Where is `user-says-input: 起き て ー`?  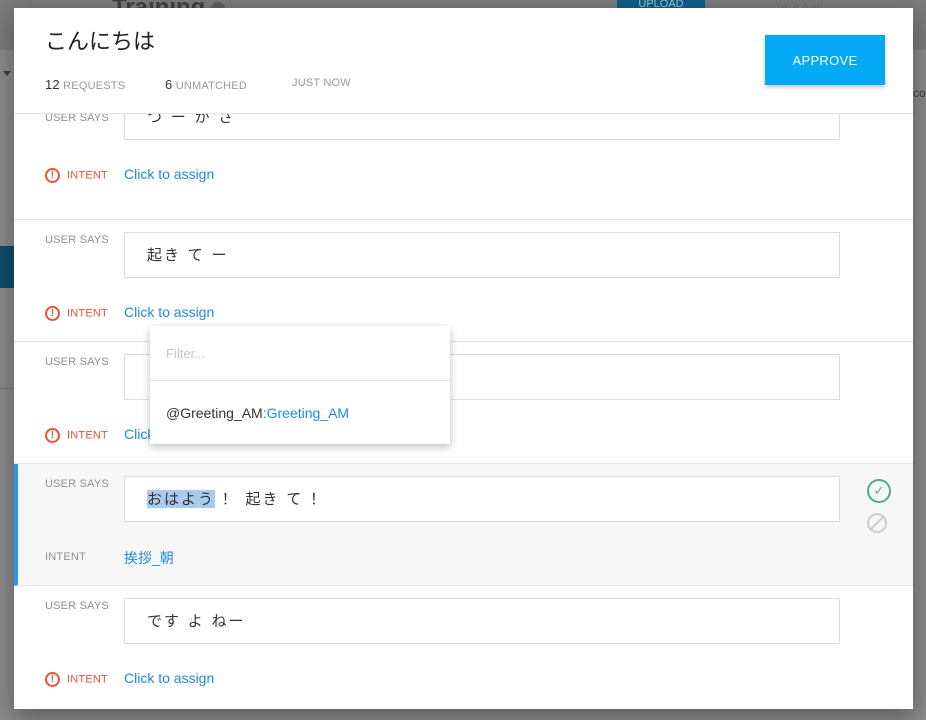 user-says-input: 起き て ー is located at coordinates (482, 255).